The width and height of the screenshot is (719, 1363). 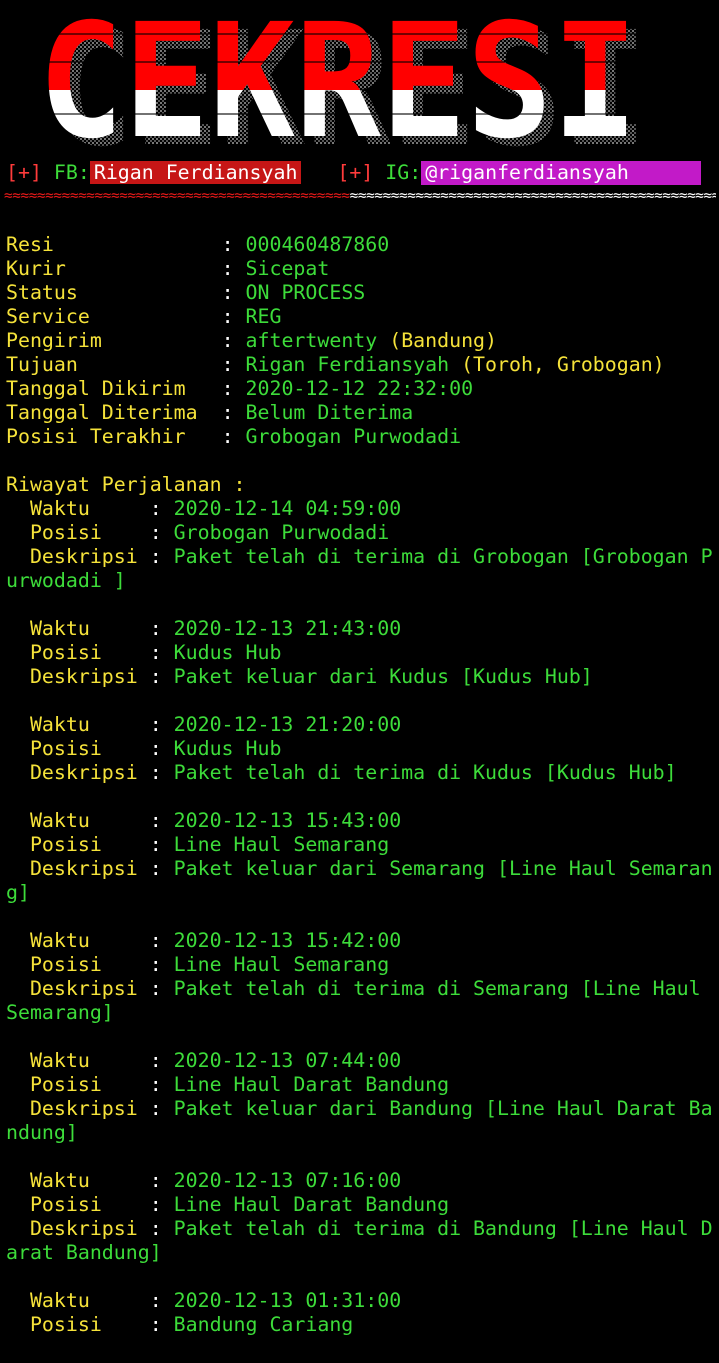 What do you see at coordinates (60, 1012) in the screenshot?
I see `history-entry-5-deskripsi-cont: Semarang]` at bounding box center [60, 1012].